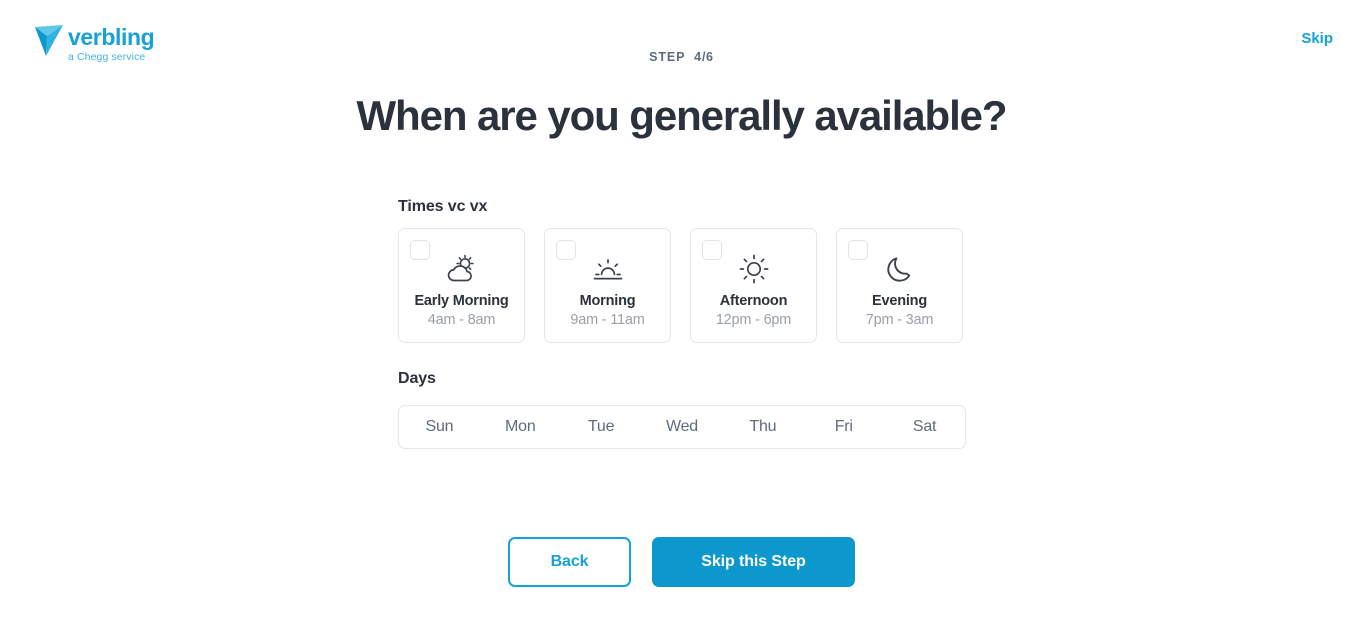  What do you see at coordinates (858, 250) in the screenshot?
I see `time-checkbox-evening` at bounding box center [858, 250].